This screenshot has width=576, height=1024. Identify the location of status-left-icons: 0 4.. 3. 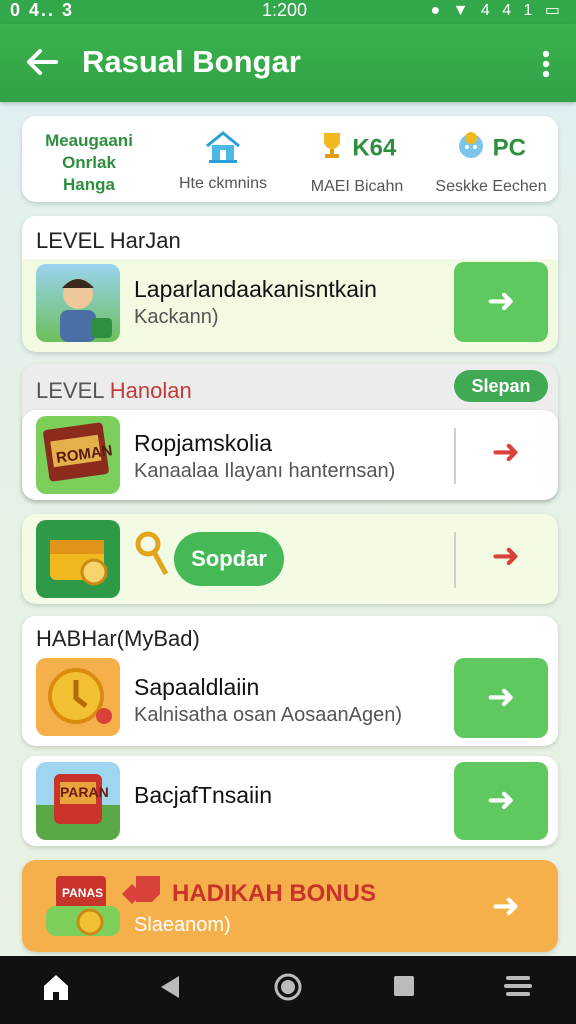
(42, 10).